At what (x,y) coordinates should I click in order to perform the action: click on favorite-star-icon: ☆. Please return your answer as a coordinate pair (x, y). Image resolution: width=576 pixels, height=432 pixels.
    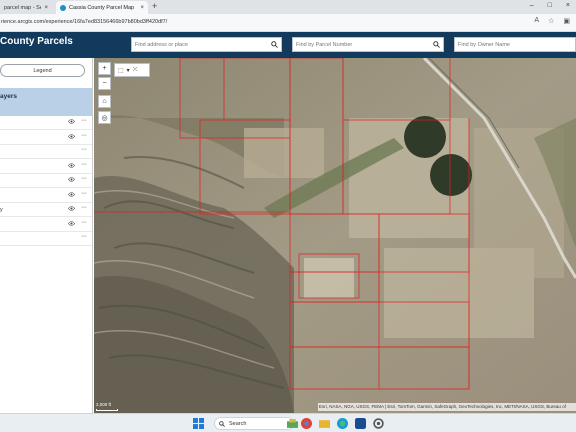
    Looking at the image, I should click on (551, 21).